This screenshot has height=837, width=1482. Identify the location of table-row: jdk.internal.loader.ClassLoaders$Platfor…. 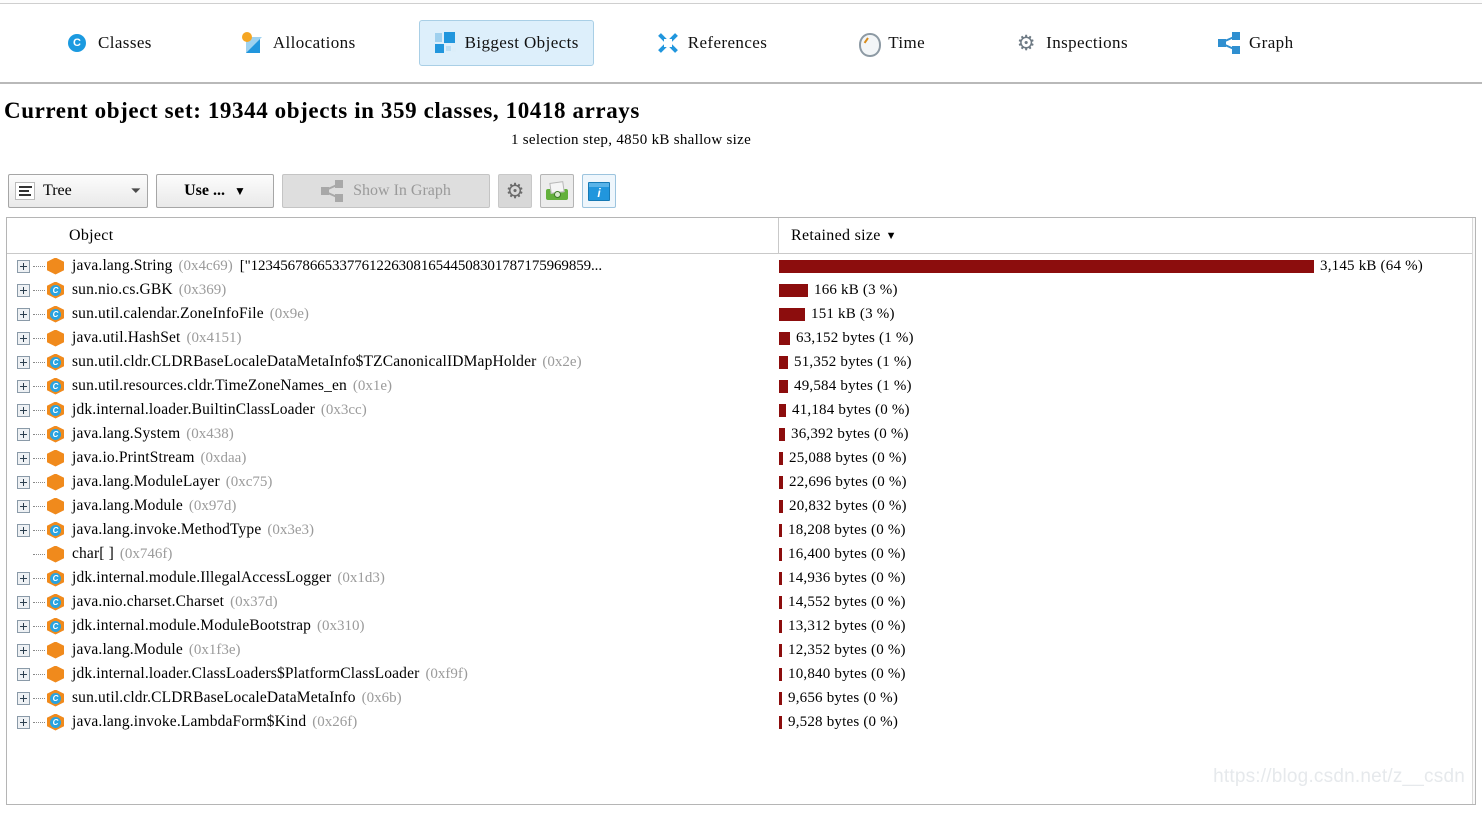
(741, 674).